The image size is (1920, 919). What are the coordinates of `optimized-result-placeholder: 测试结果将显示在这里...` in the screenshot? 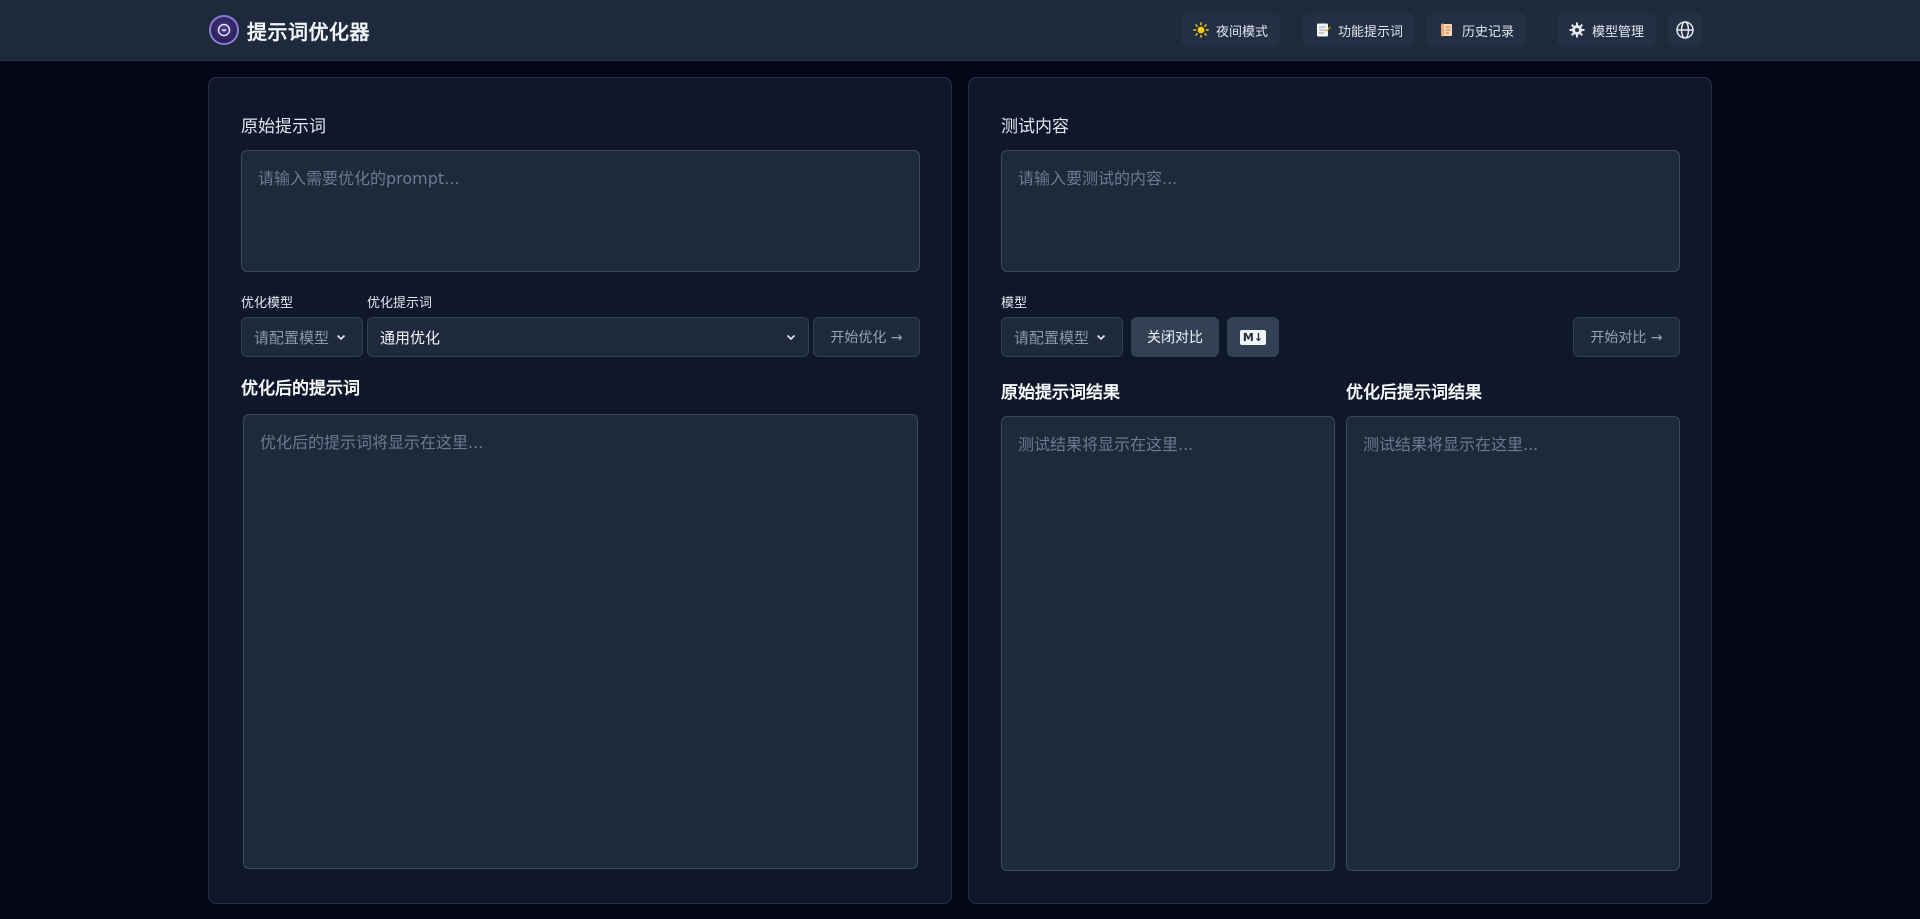 It's located at (1451, 444).